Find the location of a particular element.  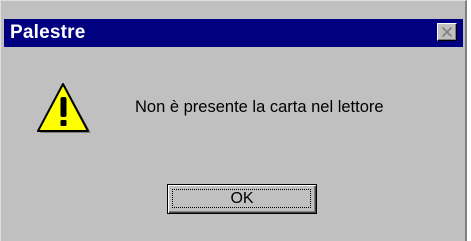

close-icon is located at coordinates (447, 32).